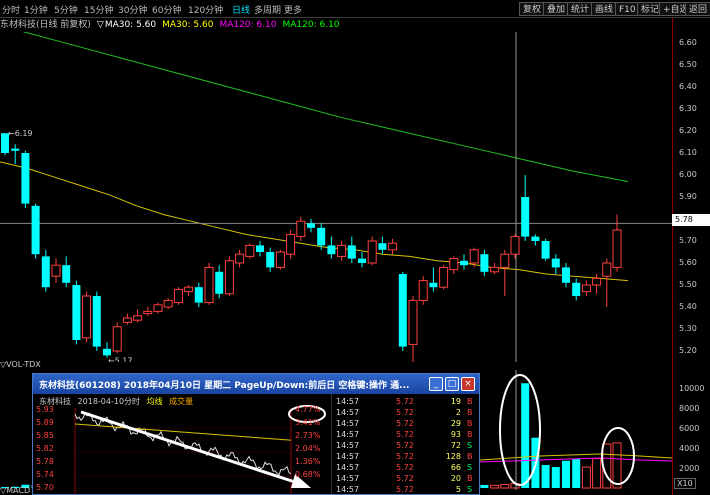 The height and width of the screenshot is (495, 710). Describe the element at coordinates (697, 9) in the screenshot. I see `back-button: 返回` at that location.